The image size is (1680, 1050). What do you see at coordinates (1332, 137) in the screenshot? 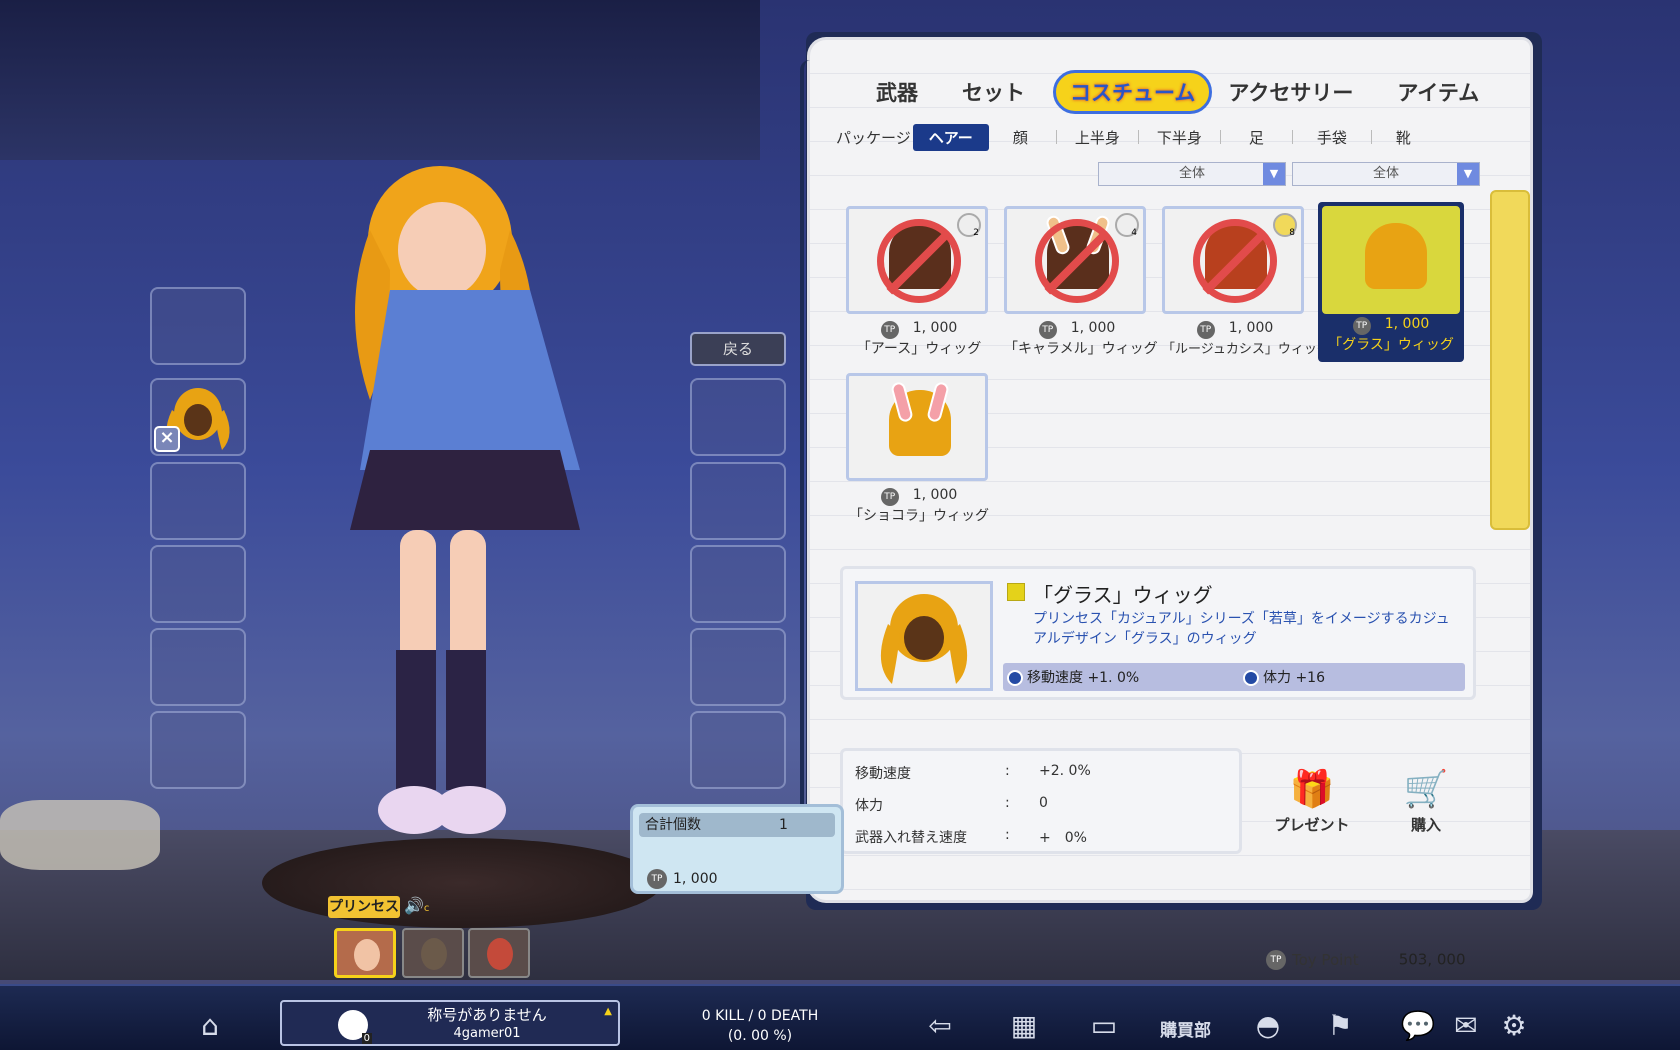
I see `subtab-gloves: 手袋` at bounding box center [1332, 137].